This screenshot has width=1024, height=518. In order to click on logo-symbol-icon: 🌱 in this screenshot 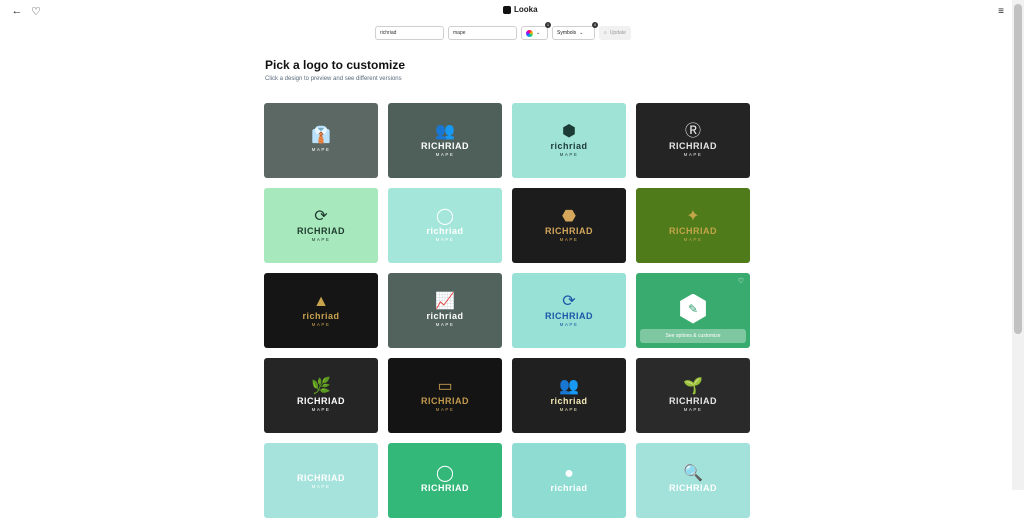, I will do `click(693, 386)`.